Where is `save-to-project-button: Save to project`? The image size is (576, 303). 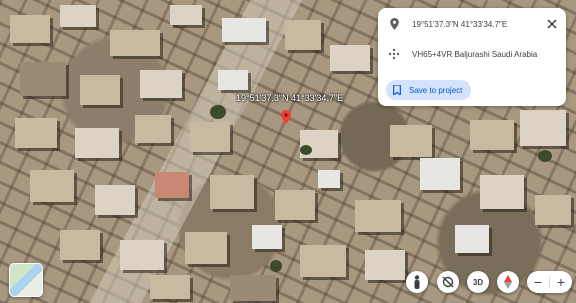
save-to-project-button: Save to project is located at coordinates (429, 90).